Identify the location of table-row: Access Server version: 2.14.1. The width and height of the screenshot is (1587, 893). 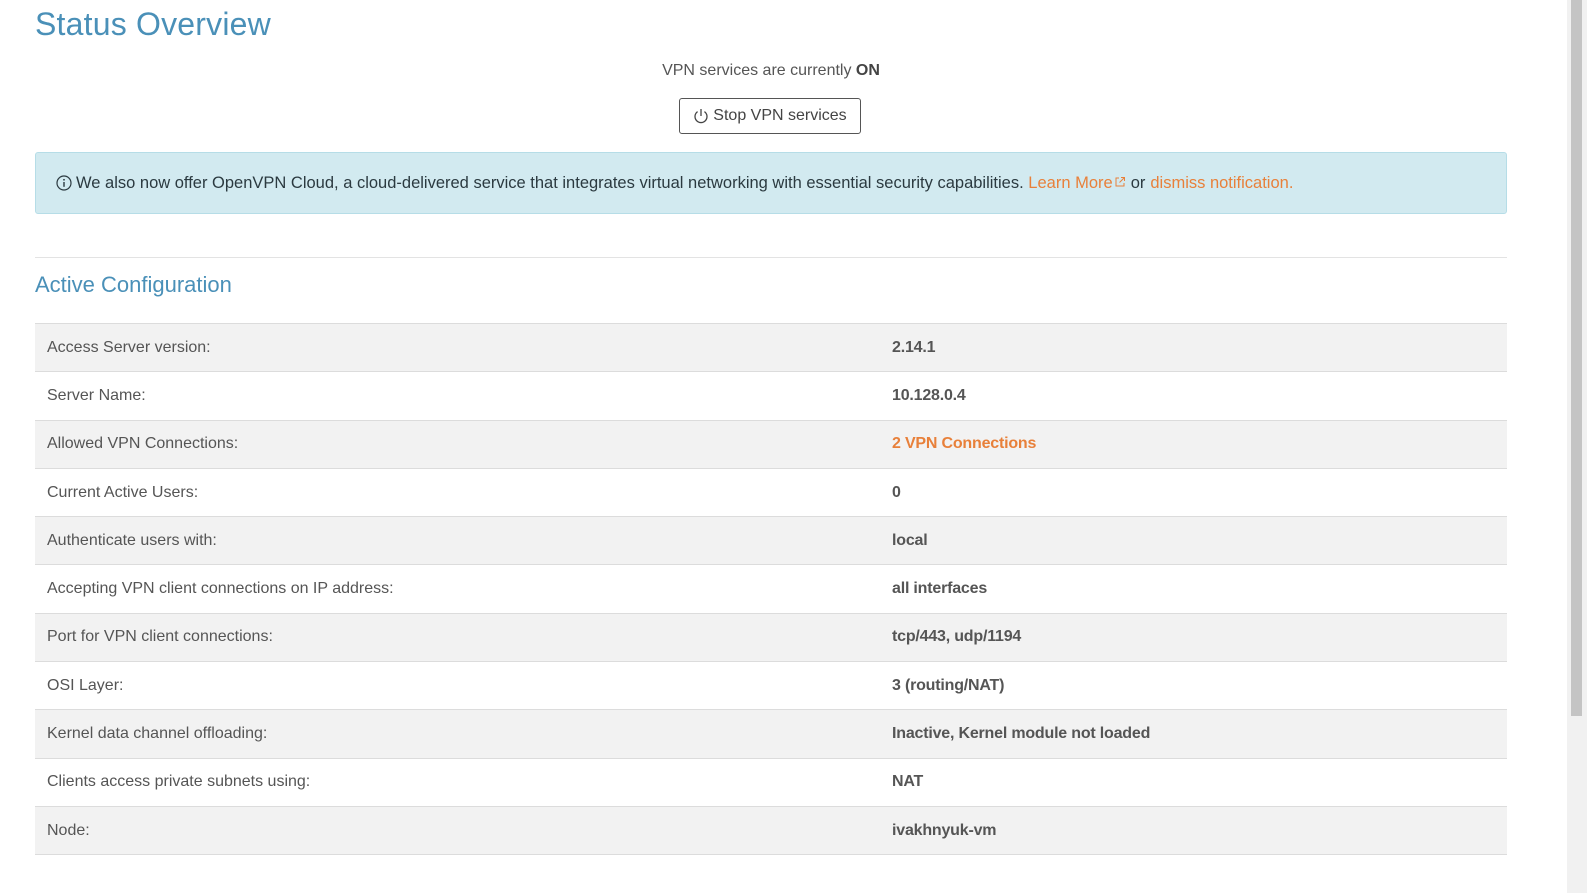
(771, 348).